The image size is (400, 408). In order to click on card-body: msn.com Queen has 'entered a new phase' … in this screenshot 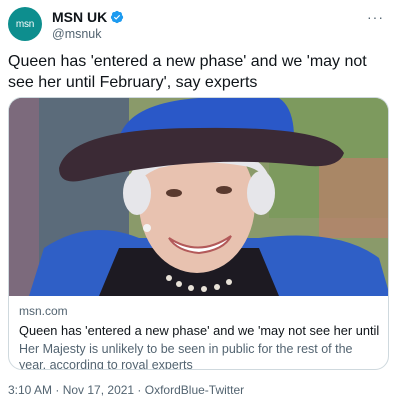, I will do `click(201, 337)`.